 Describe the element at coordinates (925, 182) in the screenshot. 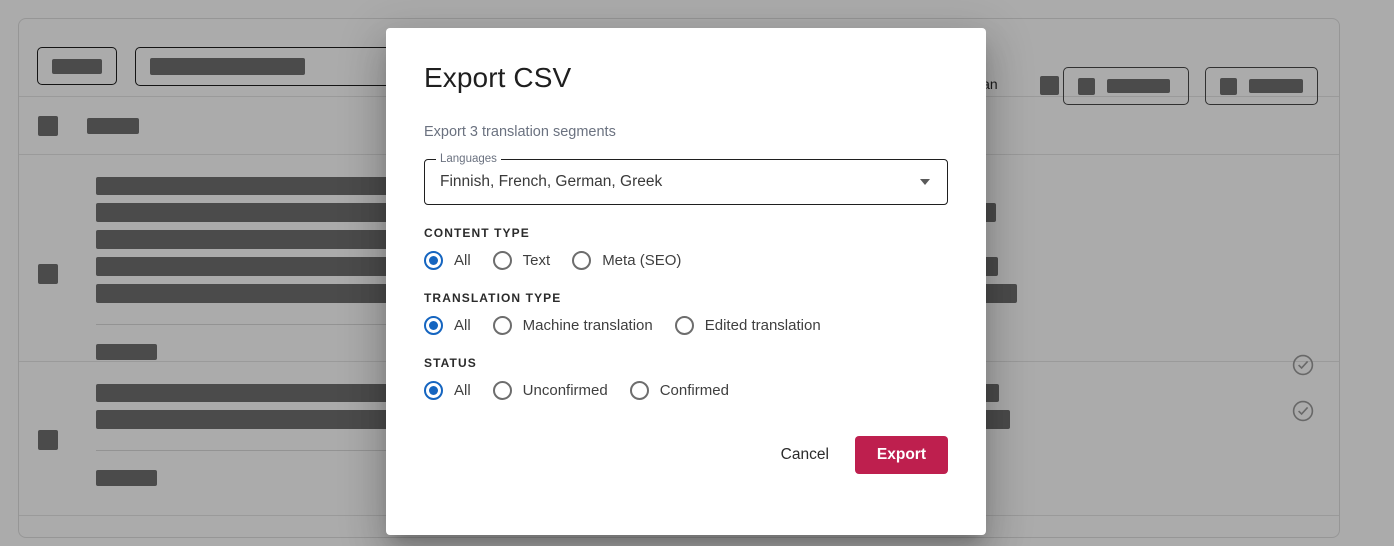

I see `chevron-down-icon` at that location.